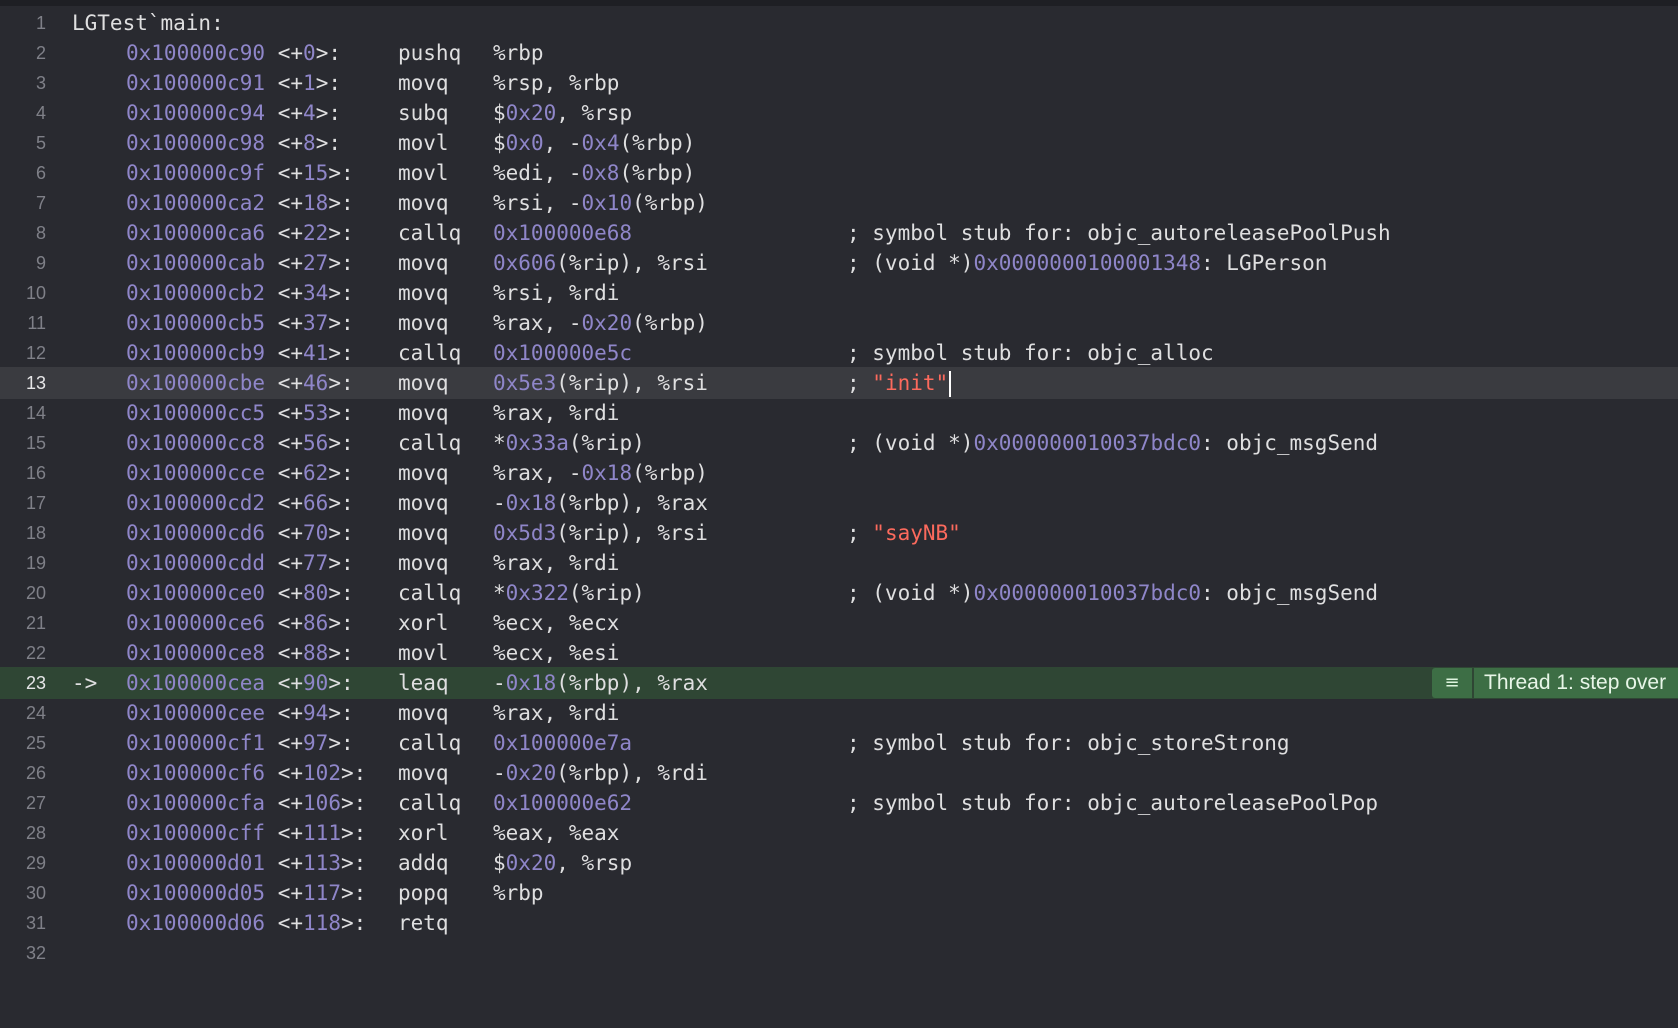 Image resolution: width=1678 pixels, height=1028 pixels. I want to click on code-line: 28 0x100000cff <+111>: xorl %eax, %eax, so click(839, 833).